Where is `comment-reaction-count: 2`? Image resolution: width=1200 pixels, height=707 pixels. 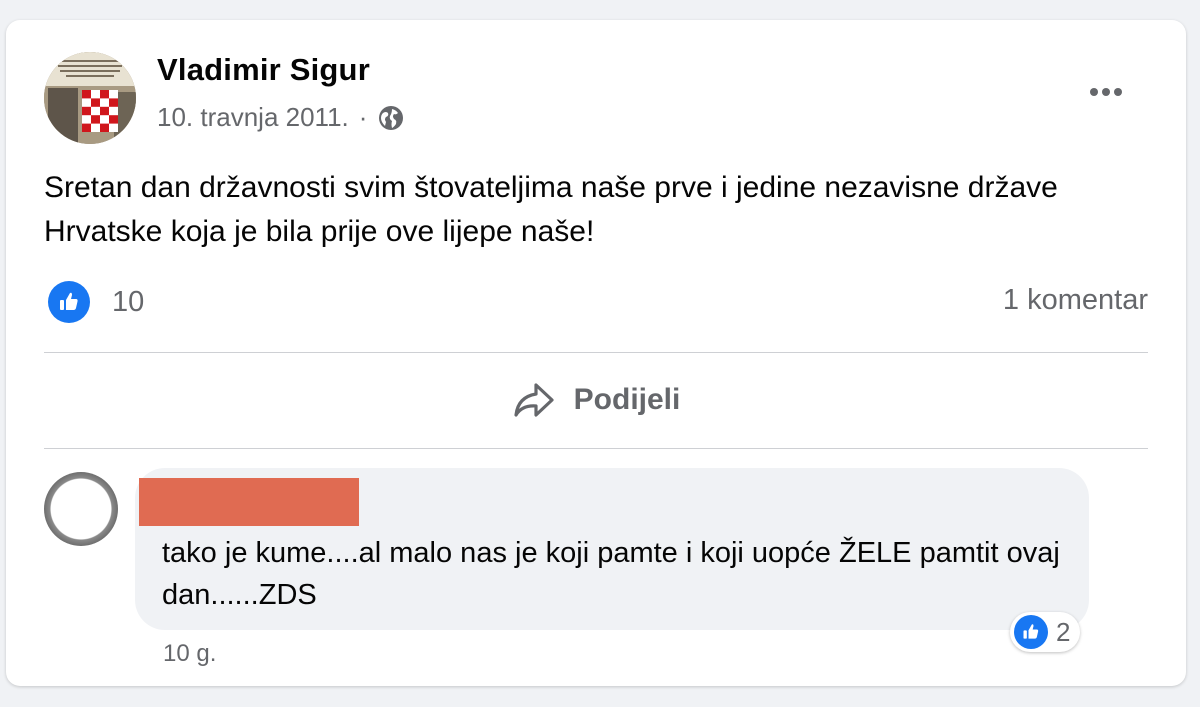
comment-reaction-count: 2 is located at coordinates (1063, 631).